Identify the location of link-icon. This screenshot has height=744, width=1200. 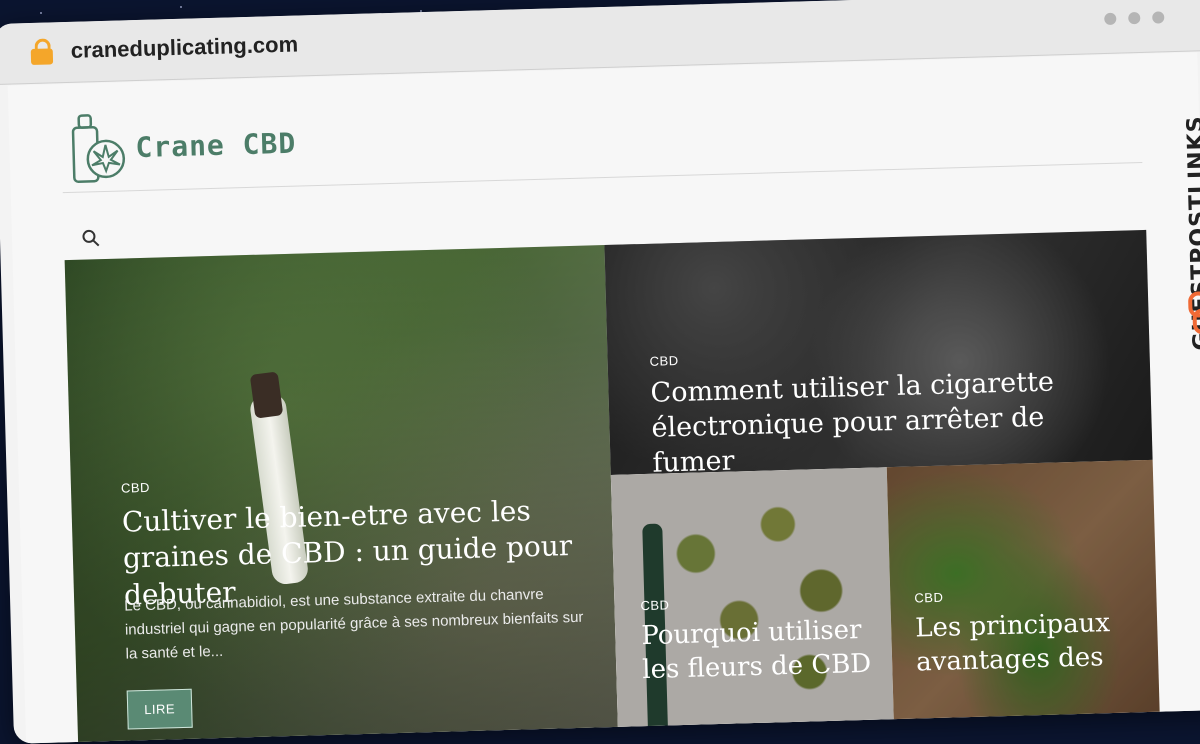
(1194, 313).